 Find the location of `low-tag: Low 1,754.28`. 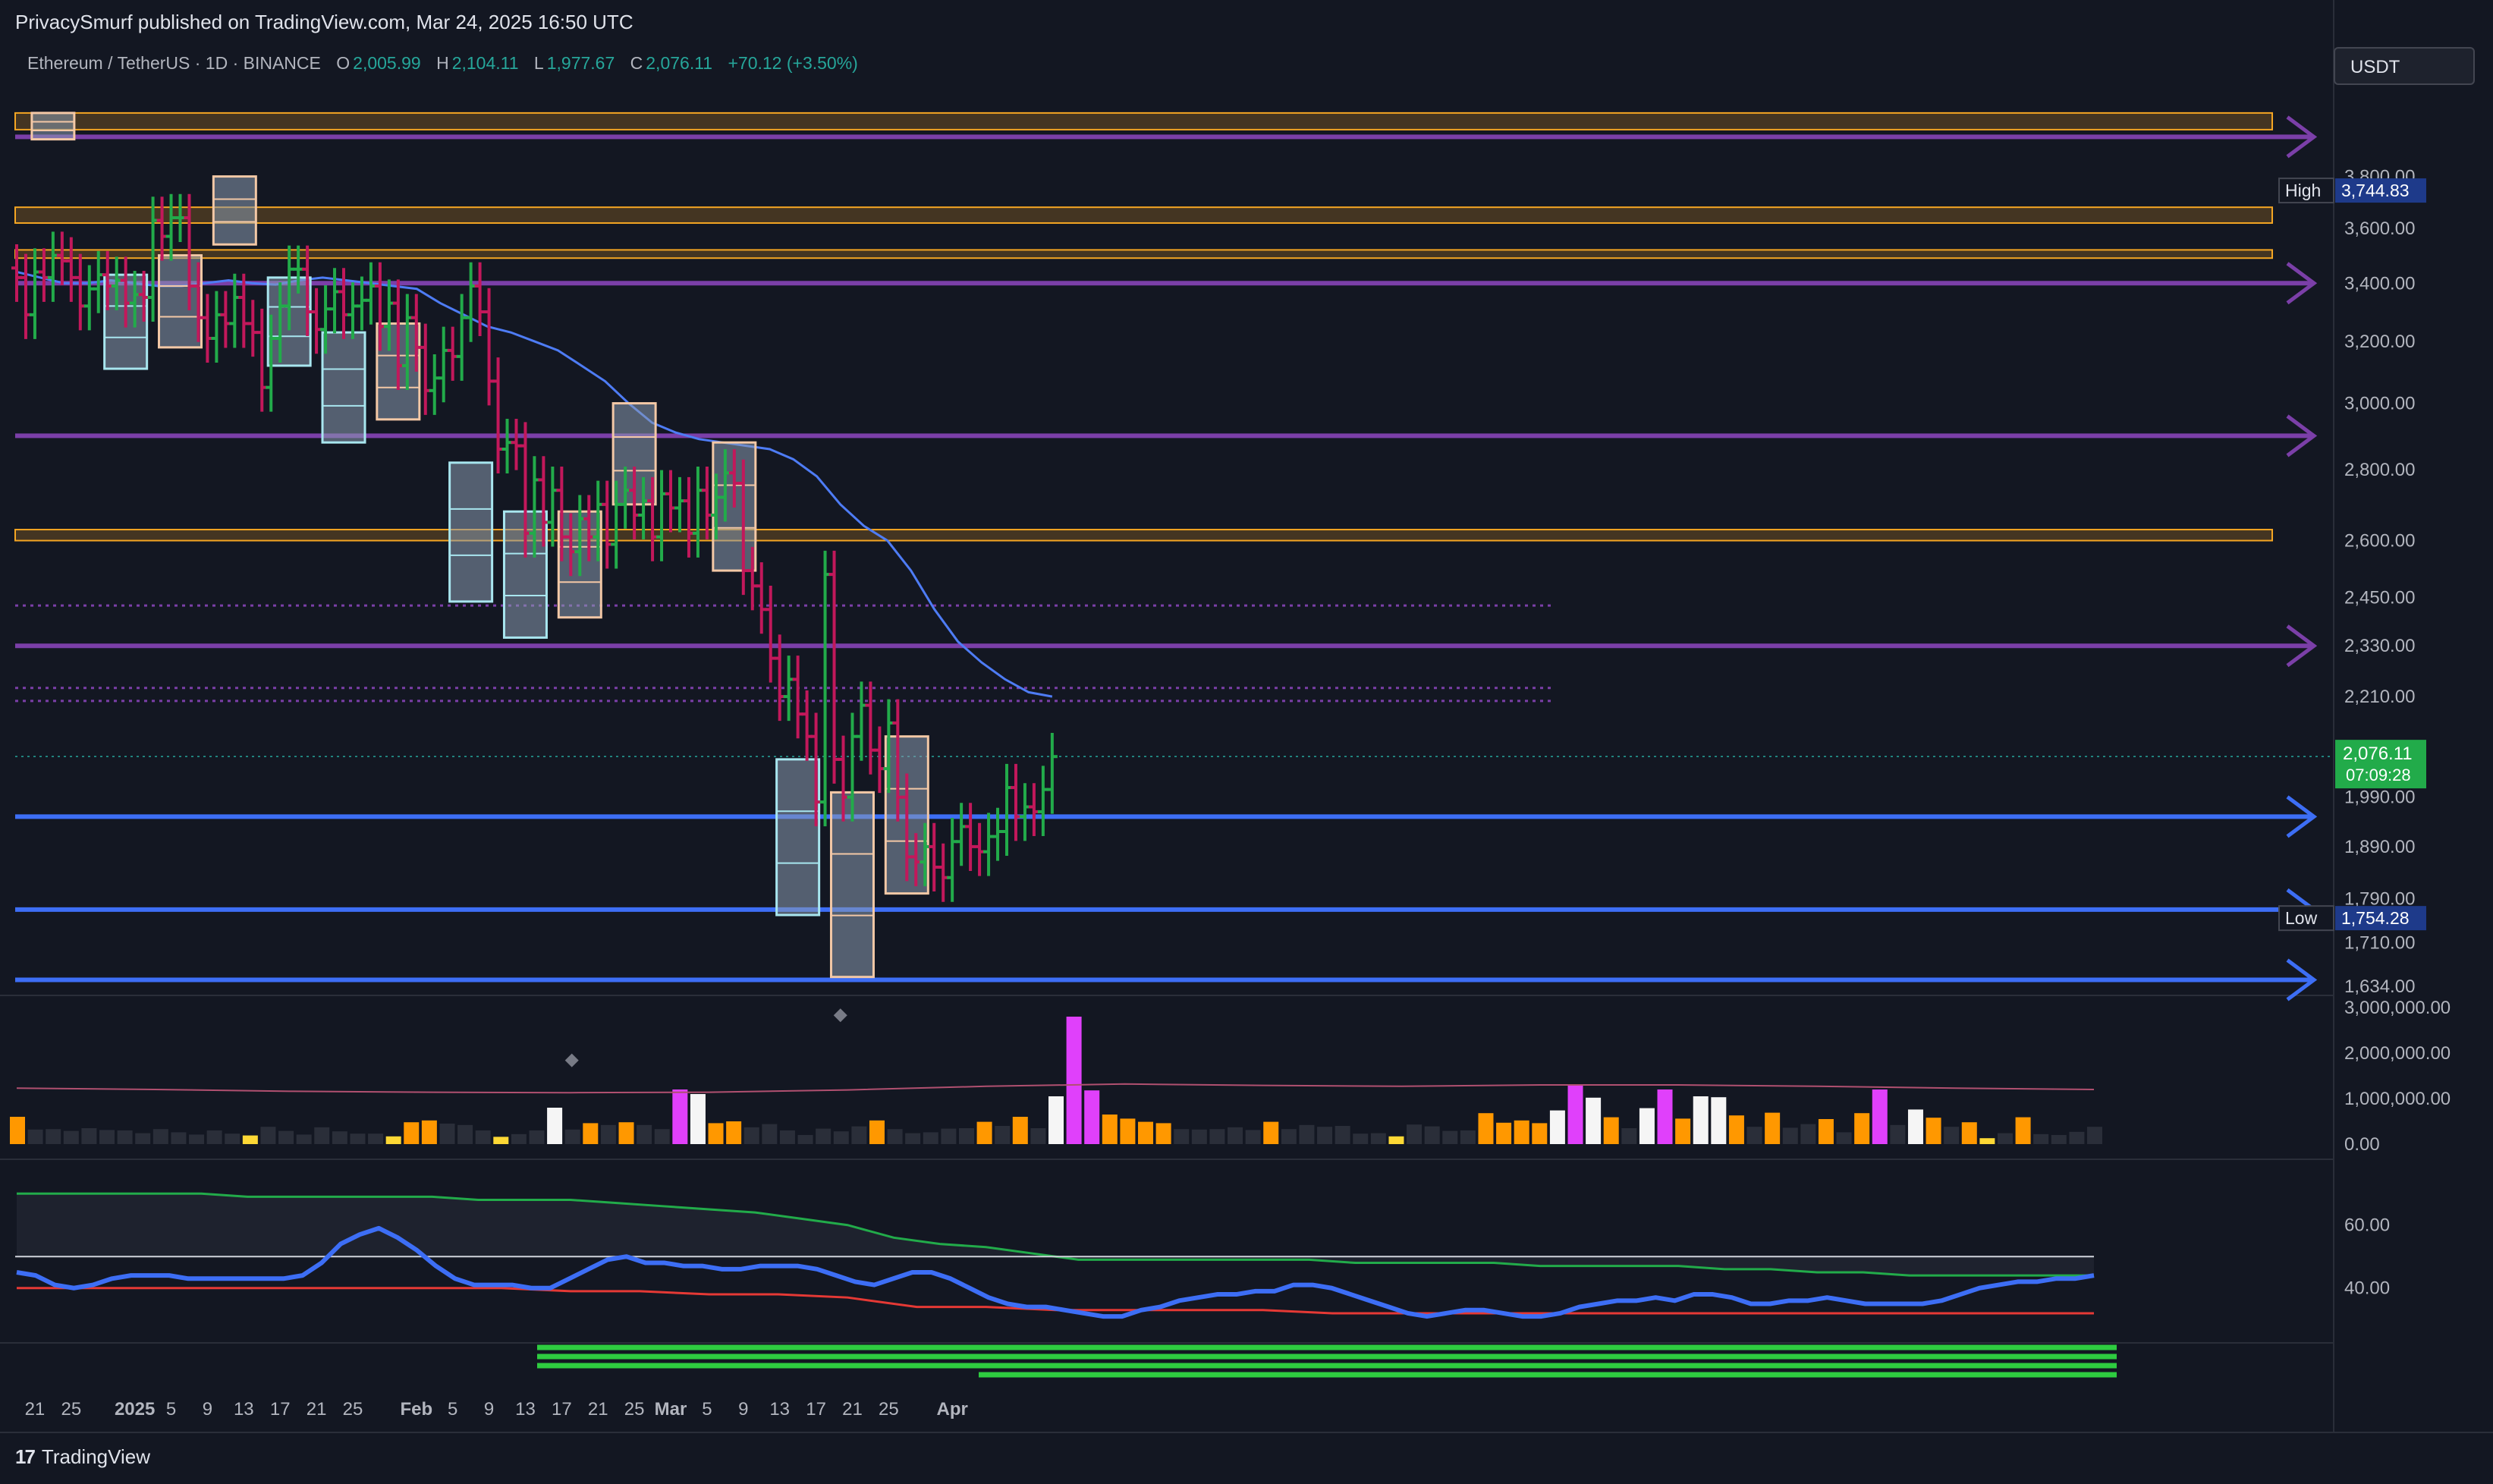

low-tag: Low 1,754.28 is located at coordinates (2352, 918).